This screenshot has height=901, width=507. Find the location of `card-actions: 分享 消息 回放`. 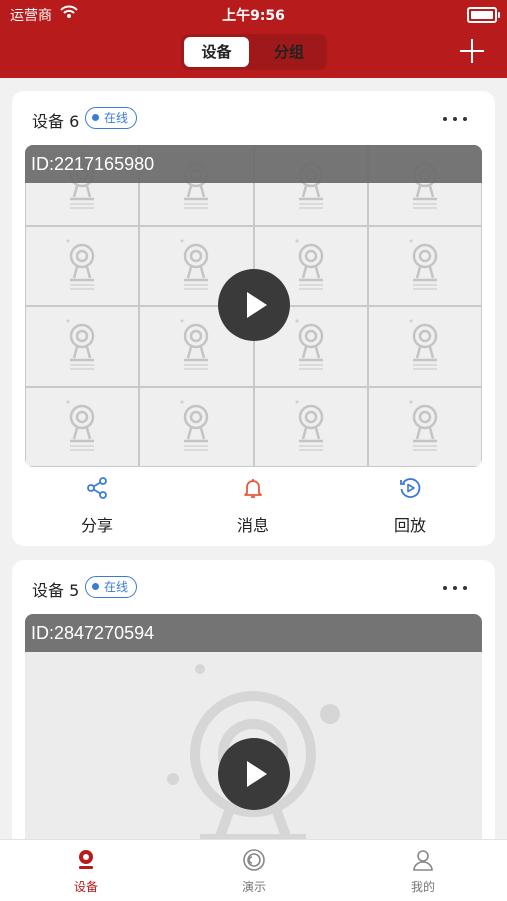

card-actions: 分享 消息 回放 is located at coordinates (253, 508).